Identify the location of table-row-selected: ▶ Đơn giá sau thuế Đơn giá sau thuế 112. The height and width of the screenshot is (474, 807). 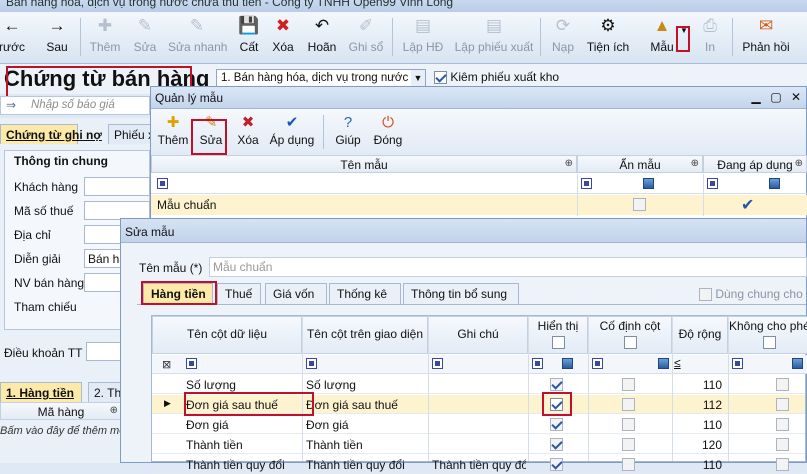
(478, 404).